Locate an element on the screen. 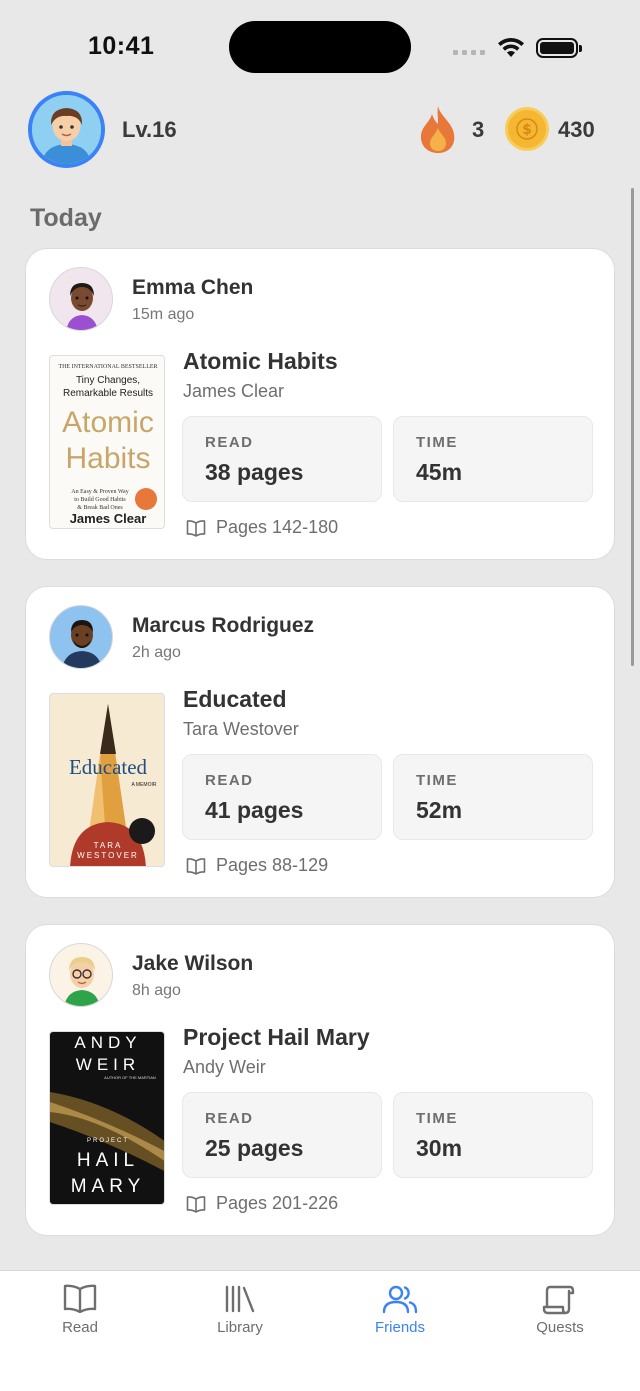 This screenshot has height=1391, width=640. page-range: Pages 201-226 is located at coordinates (262, 1203).